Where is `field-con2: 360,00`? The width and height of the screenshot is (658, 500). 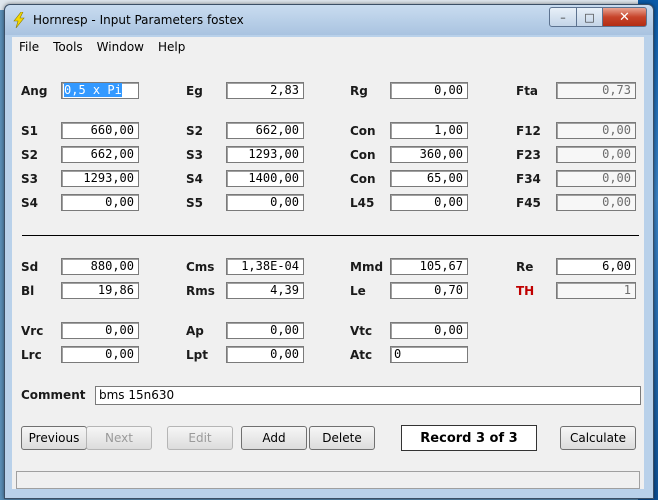 field-con2: 360,00 is located at coordinates (429, 154).